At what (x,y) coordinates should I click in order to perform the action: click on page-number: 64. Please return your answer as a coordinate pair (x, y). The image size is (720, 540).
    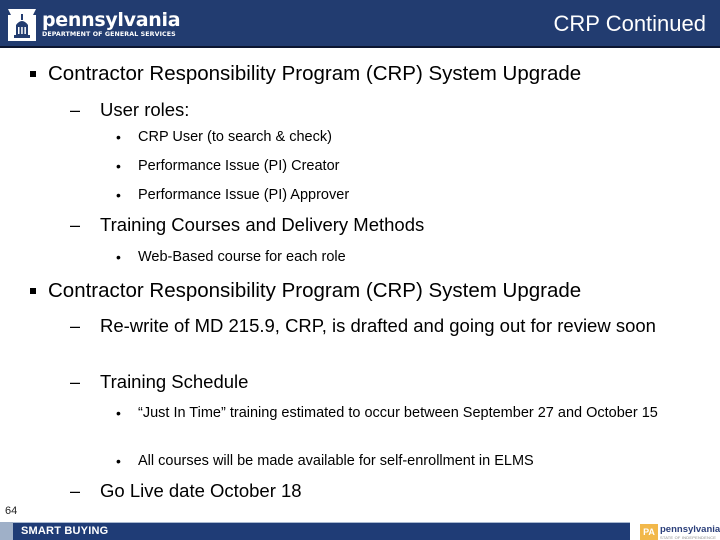
    Looking at the image, I should click on (11, 511).